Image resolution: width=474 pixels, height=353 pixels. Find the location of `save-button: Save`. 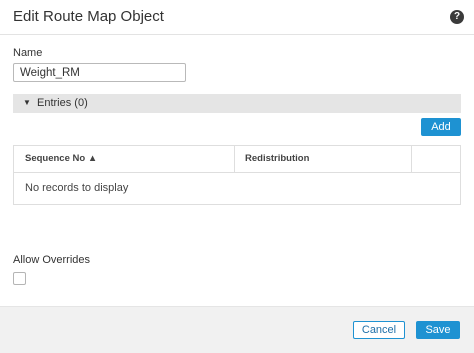

save-button: Save is located at coordinates (438, 330).